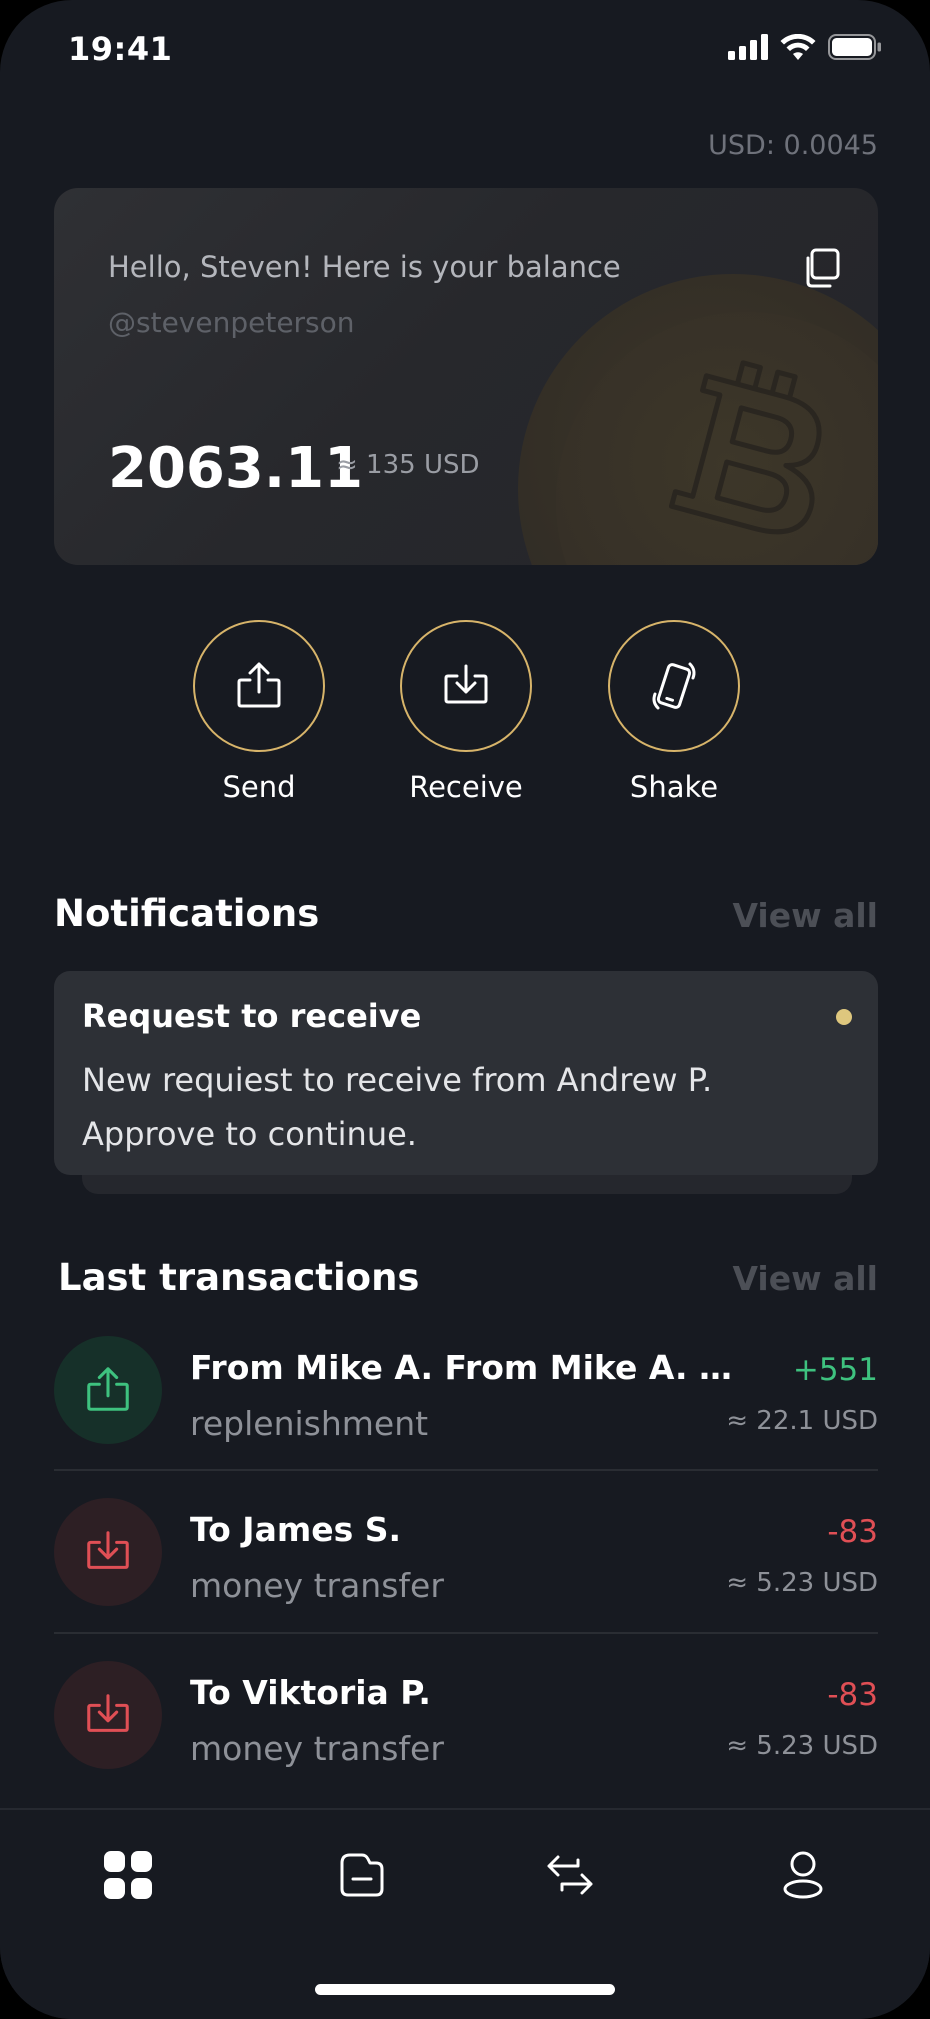 This screenshot has width=930, height=2019. What do you see at coordinates (470, 1367) in the screenshot?
I see `transaction-name: From Mike A. From Mike A. From Mike A.` at bounding box center [470, 1367].